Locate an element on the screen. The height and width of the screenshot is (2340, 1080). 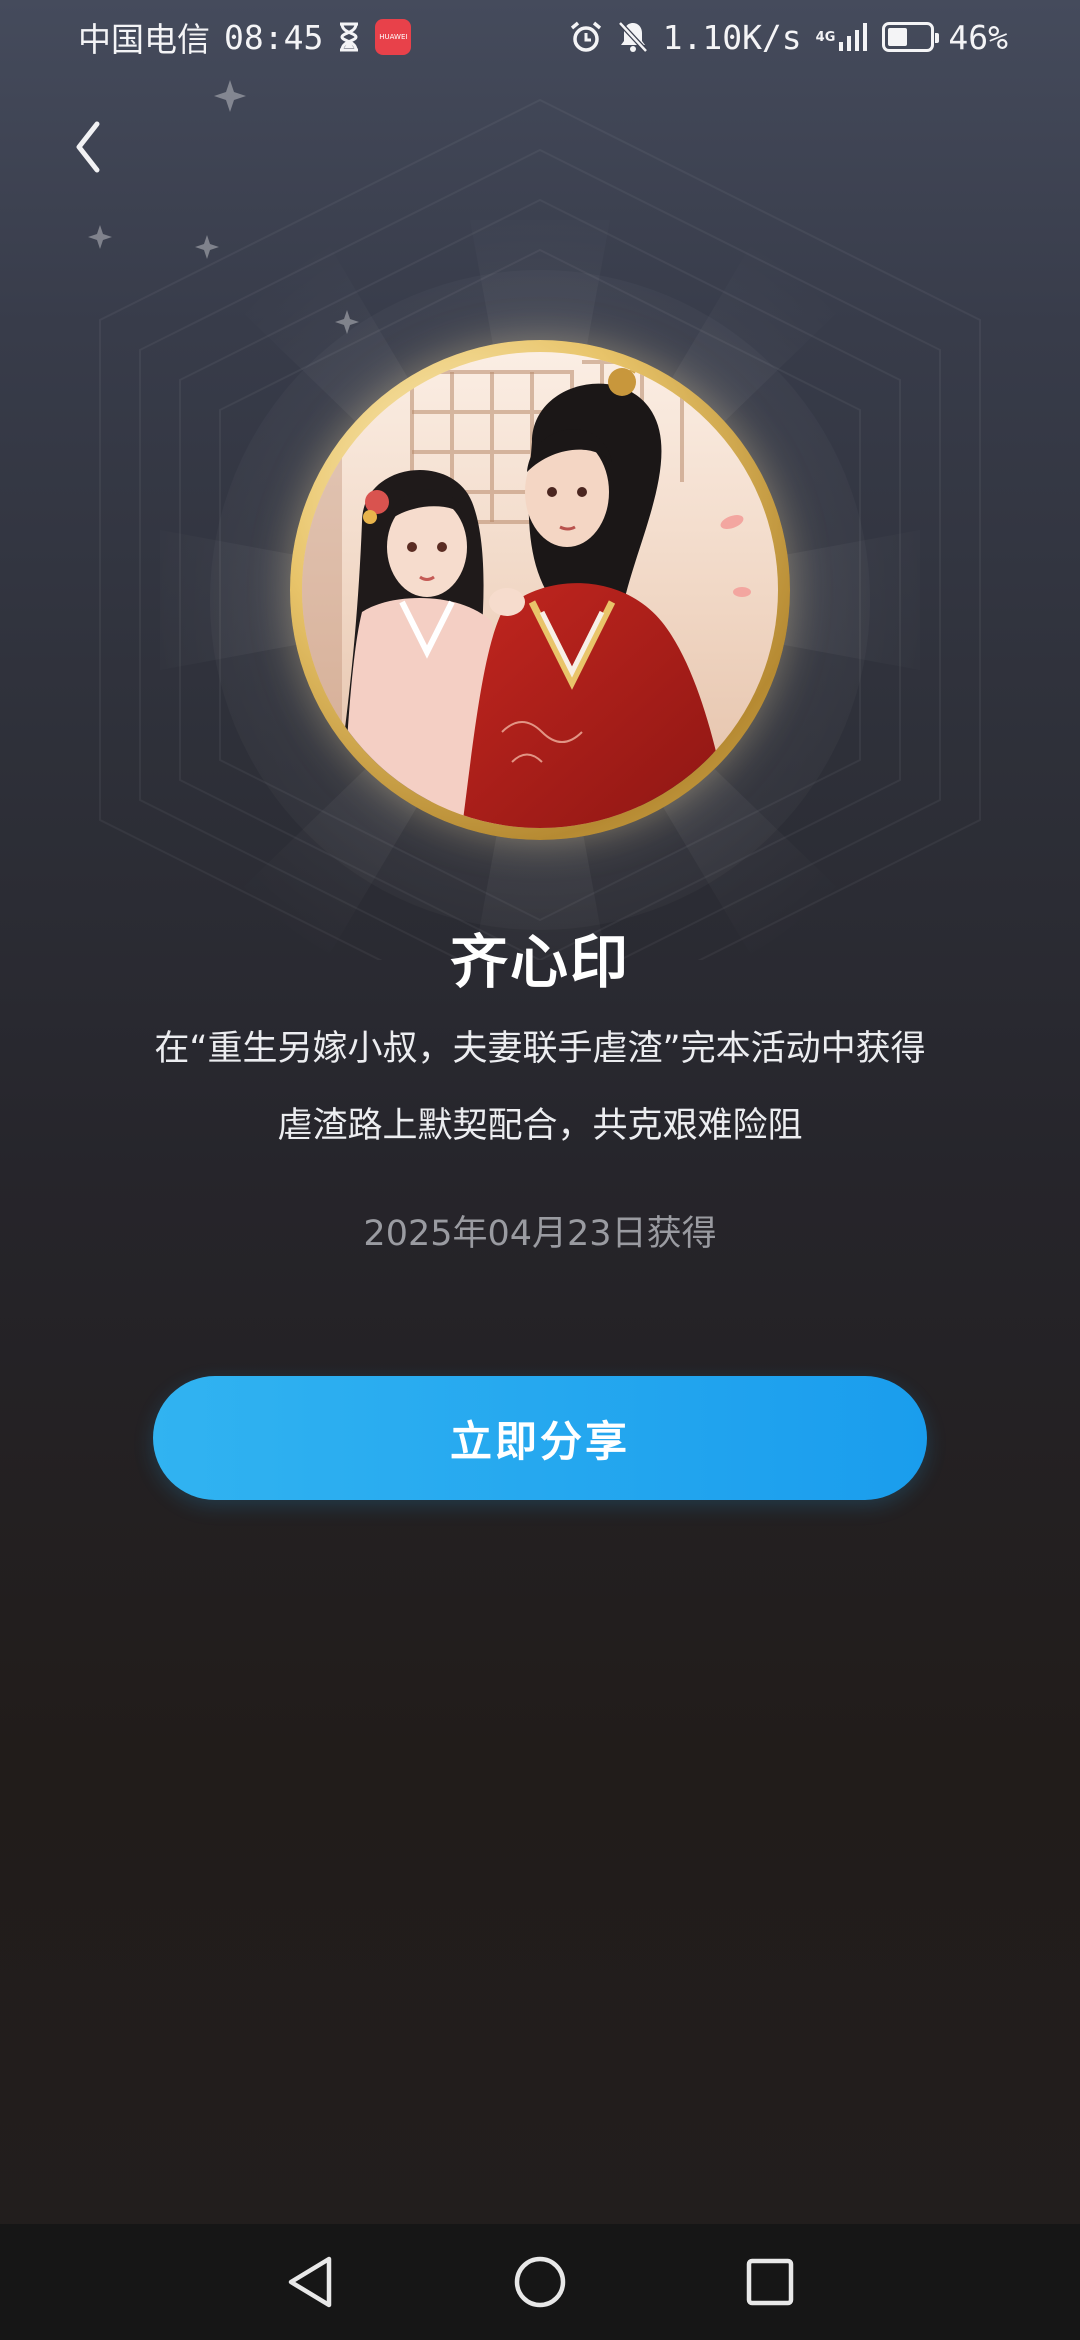
status-bar: 中国电信 08:45 HUAWEI 1.10K/s 4G 46% is located at coordinates (540, 37).